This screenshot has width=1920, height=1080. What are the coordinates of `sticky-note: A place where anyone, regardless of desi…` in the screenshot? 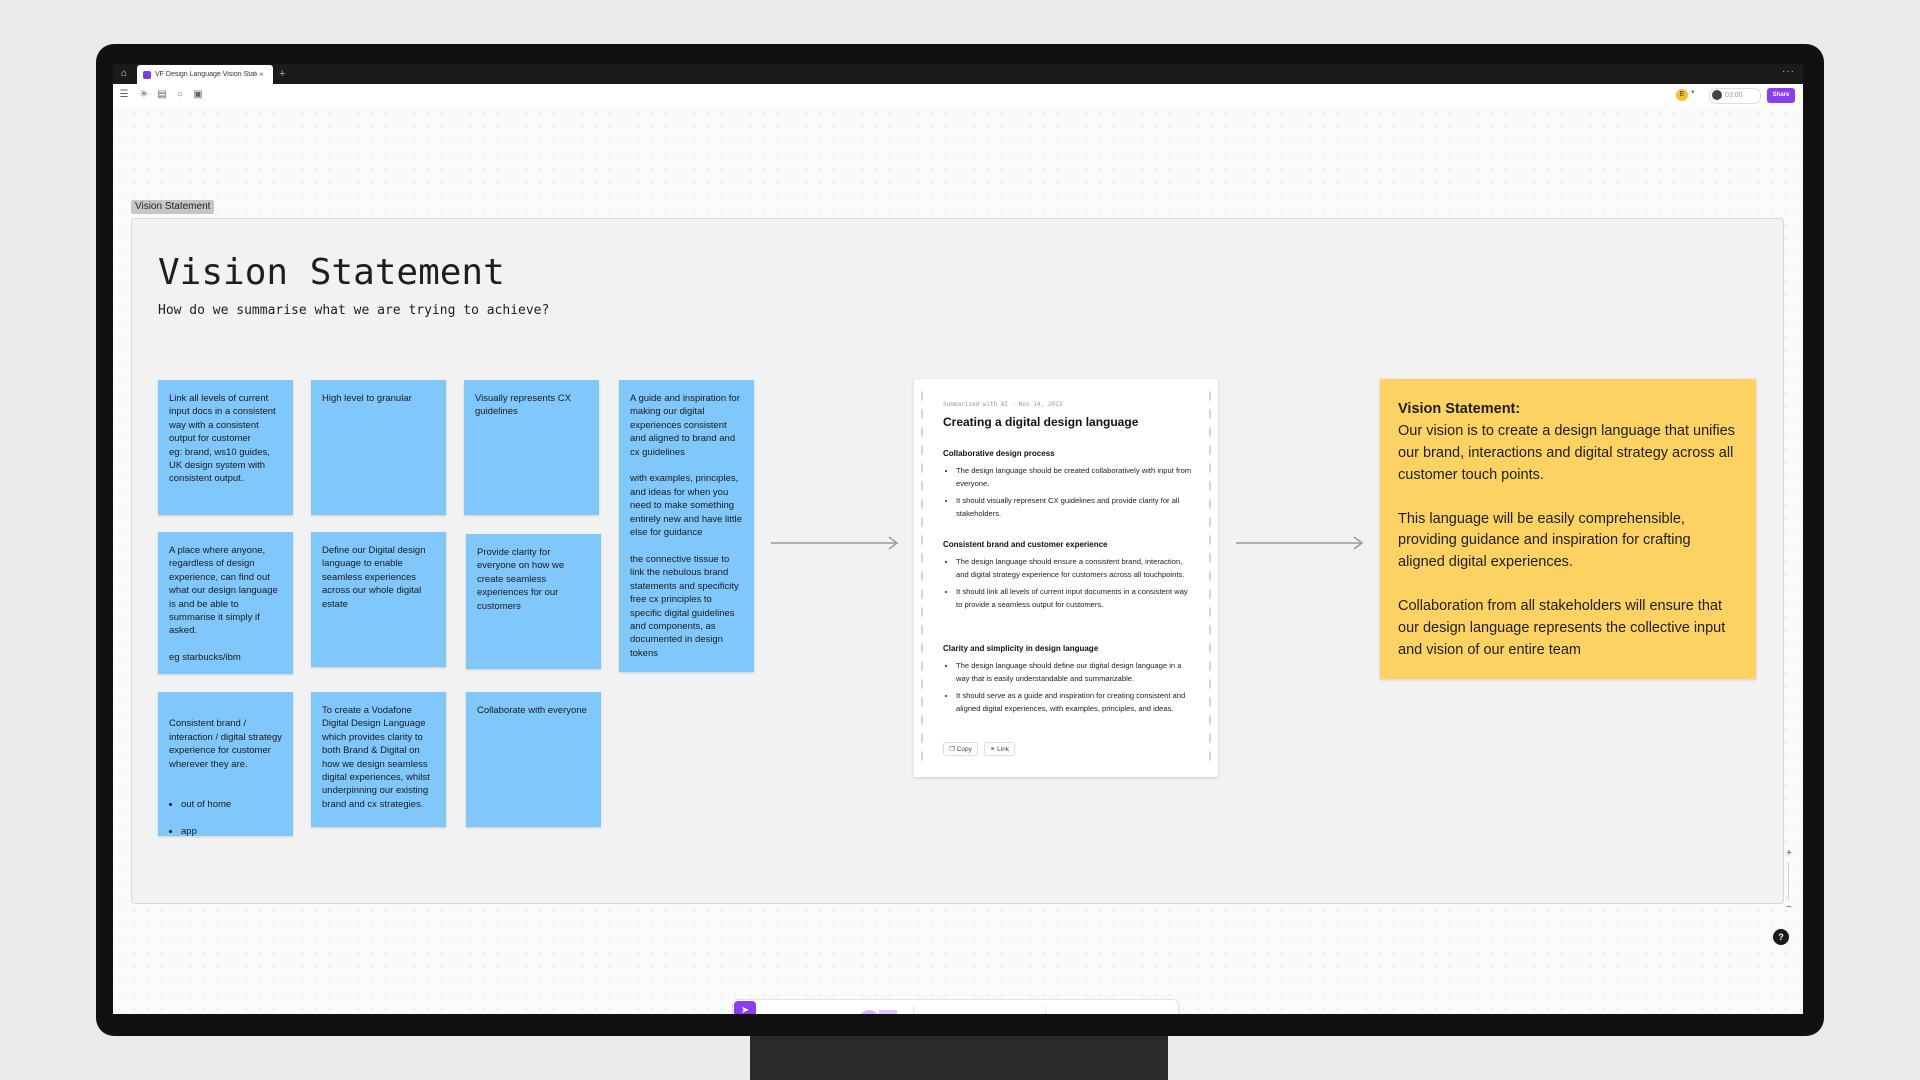 It's located at (225, 603).